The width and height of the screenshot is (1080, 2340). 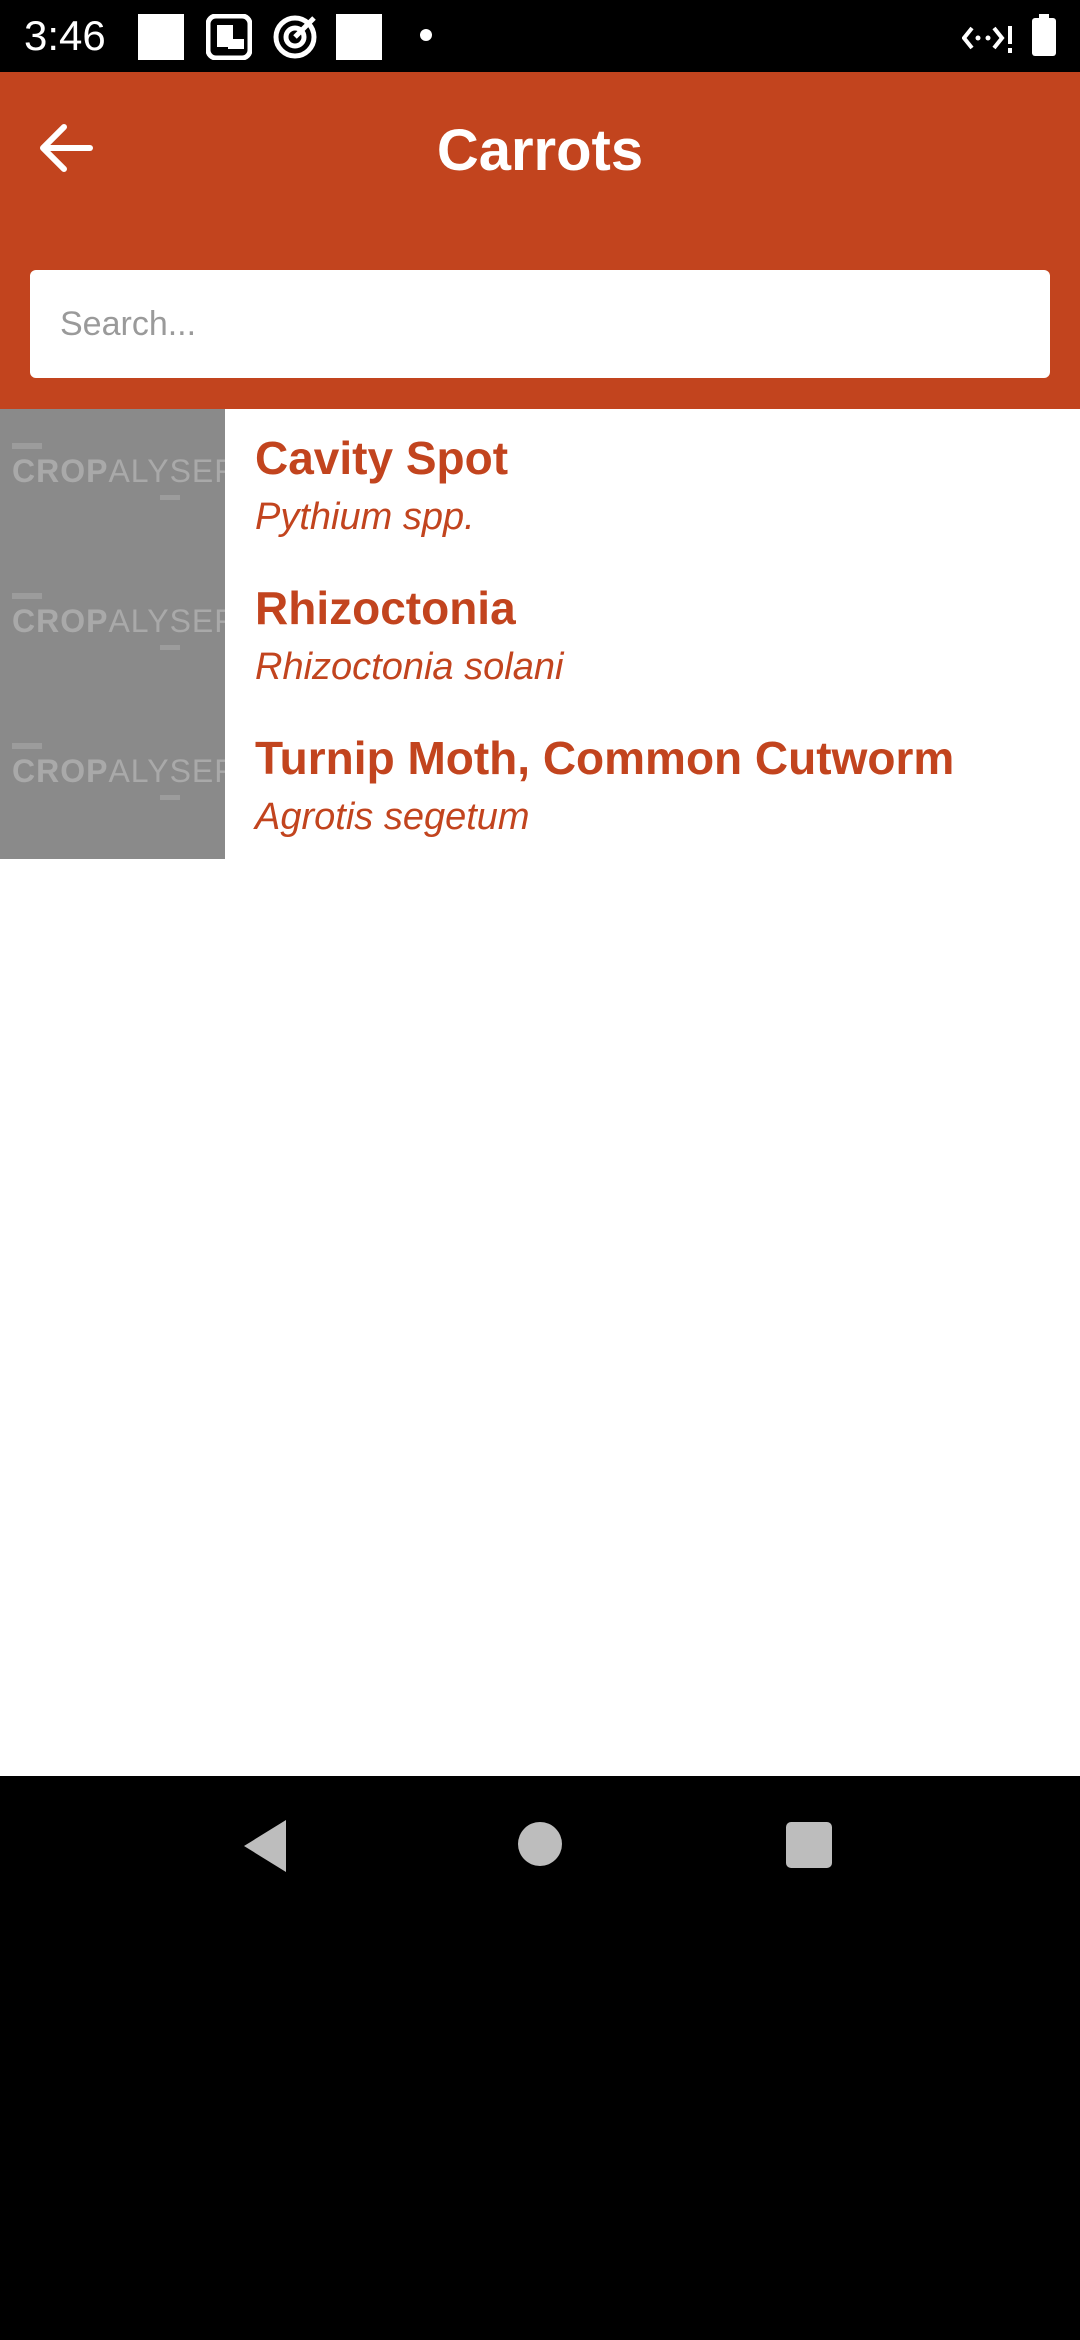 What do you see at coordinates (1044, 37) in the screenshot?
I see `battery-icon` at bounding box center [1044, 37].